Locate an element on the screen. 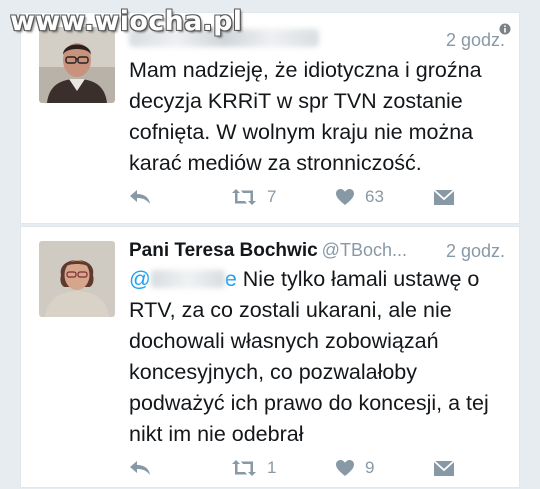  mention-at: @ is located at coordinates (140, 279).